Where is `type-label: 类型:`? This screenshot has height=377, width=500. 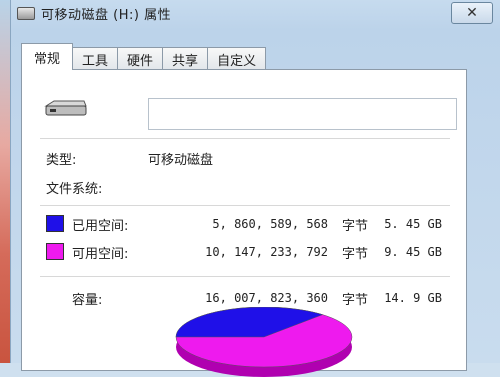 type-label: 类型: is located at coordinates (61, 160).